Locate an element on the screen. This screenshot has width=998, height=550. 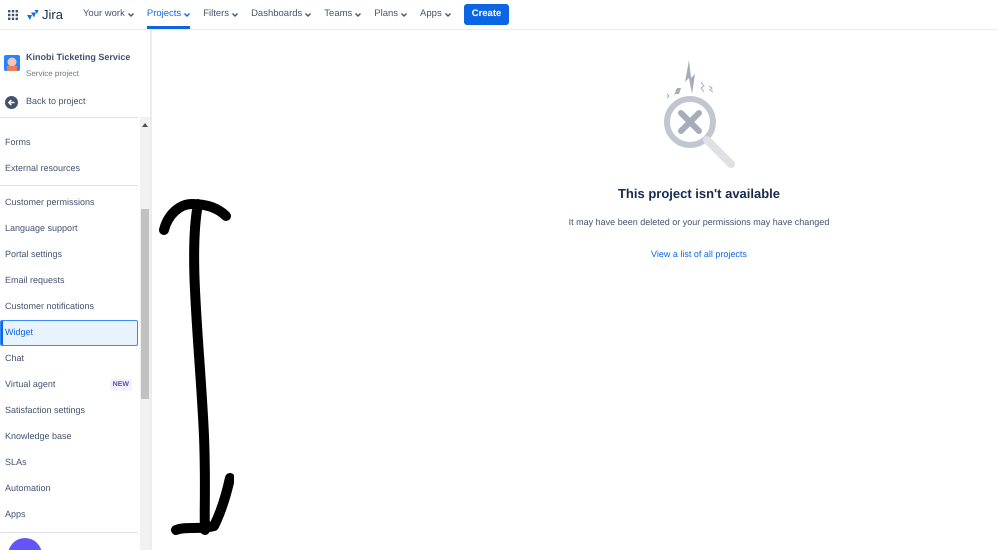
sidebar-item: Email requests is located at coordinates (69, 281).